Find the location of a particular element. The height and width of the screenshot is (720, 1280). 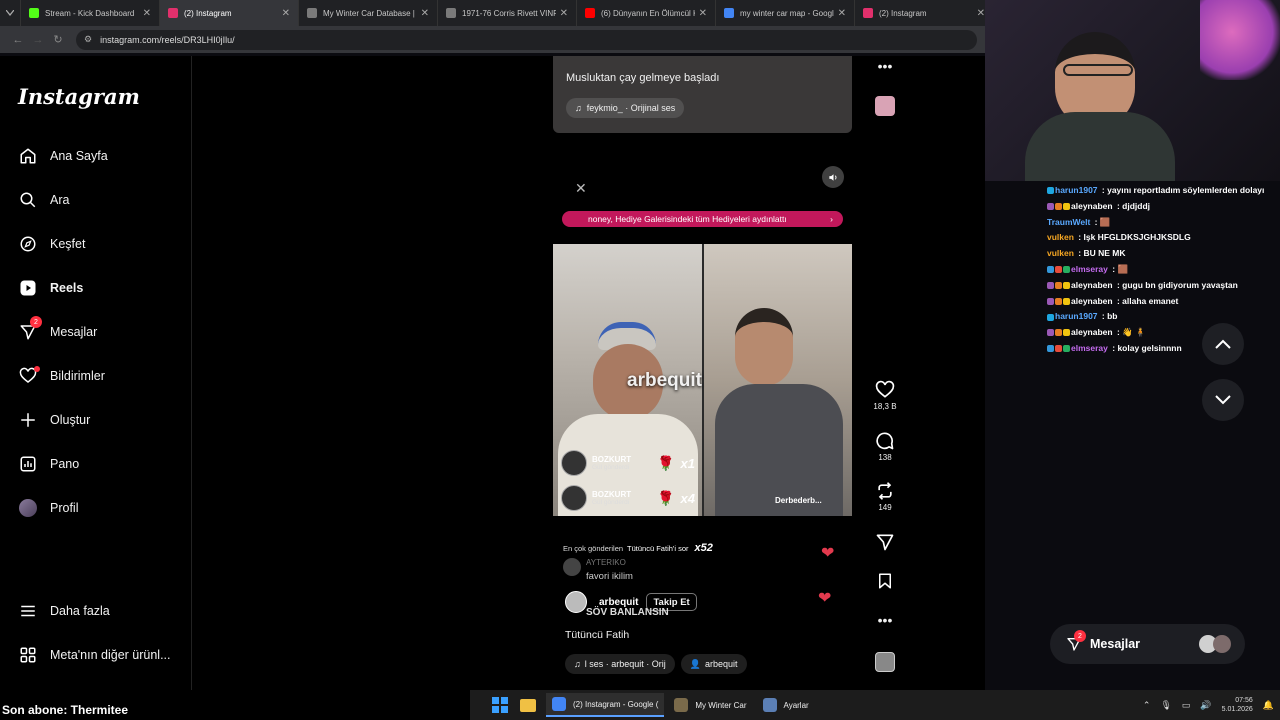

tab-2: (2) Instagram ✕ is located at coordinates (229, 13).